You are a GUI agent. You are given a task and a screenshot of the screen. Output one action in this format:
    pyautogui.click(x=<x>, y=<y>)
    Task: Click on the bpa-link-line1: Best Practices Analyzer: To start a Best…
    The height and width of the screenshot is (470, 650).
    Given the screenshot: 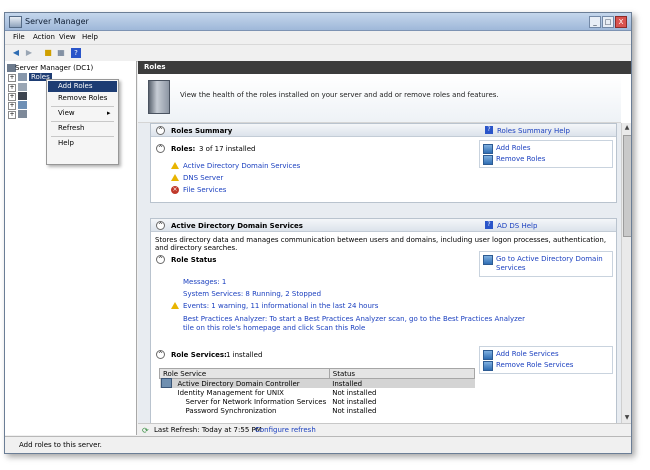 What is the action you would take?
    pyautogui.click(x=354, y=319)
    